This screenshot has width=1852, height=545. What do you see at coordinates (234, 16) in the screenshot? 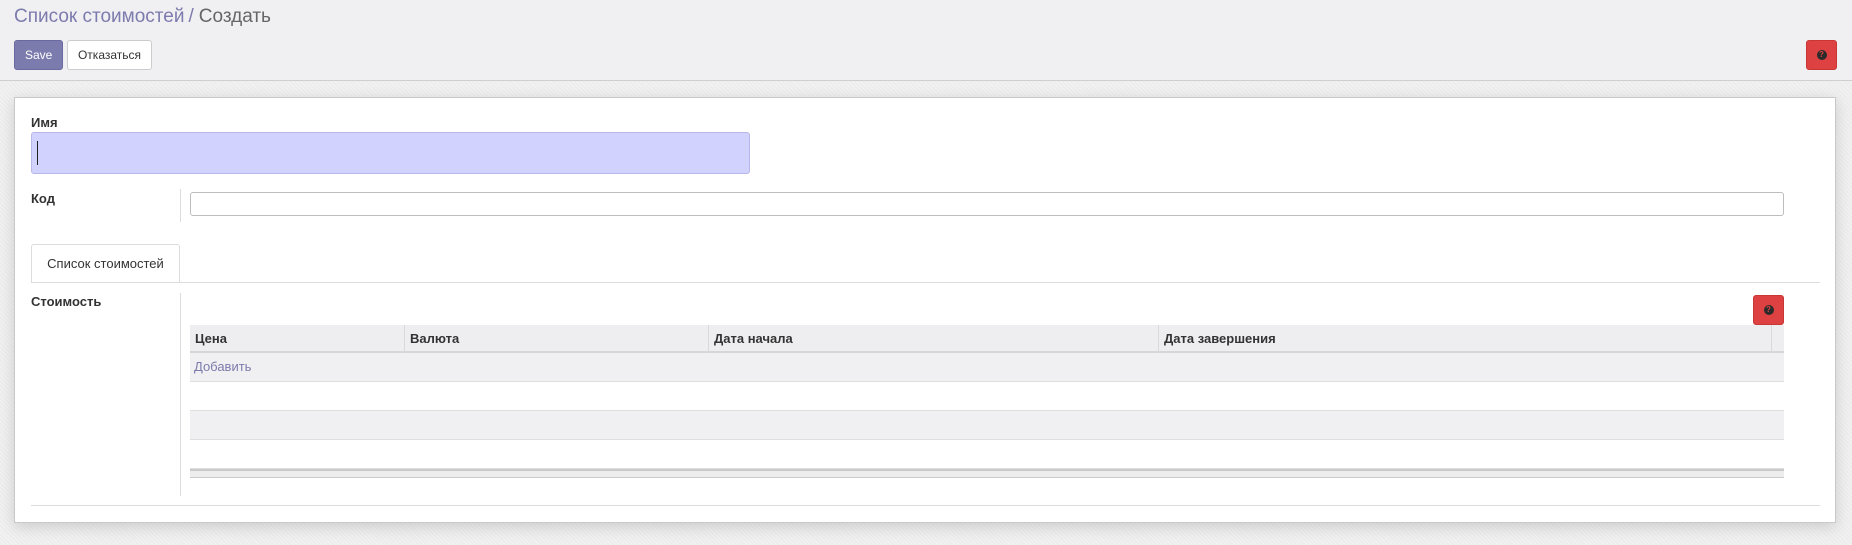
I see `breadcrumb-current: Создать` at bounding box center [234, 16].